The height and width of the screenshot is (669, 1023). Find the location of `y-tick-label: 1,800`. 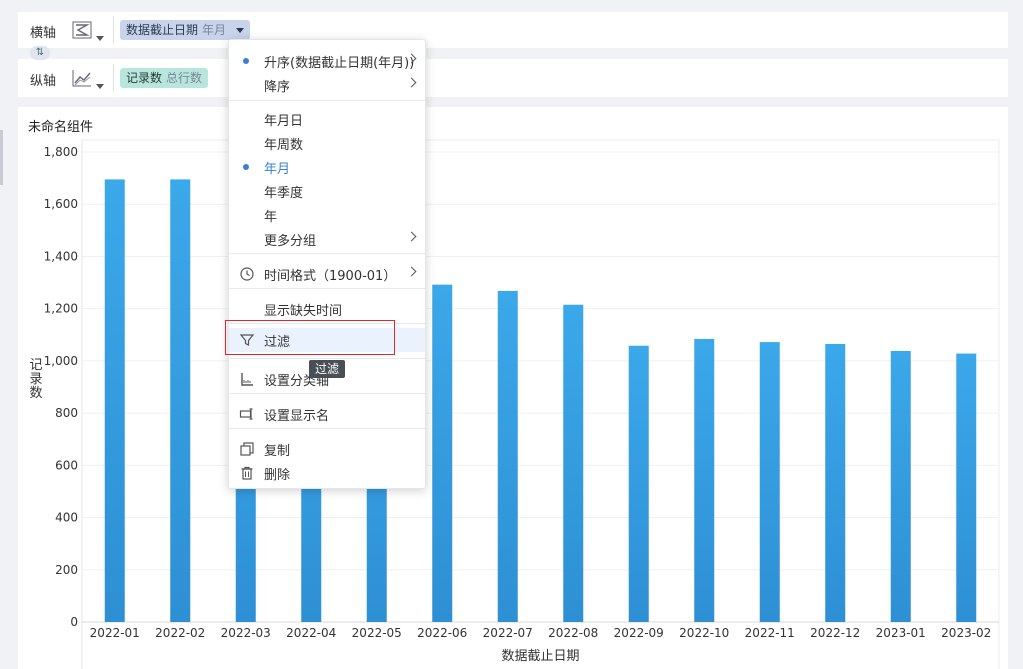

y-tick-label: 1,800 is located at coordinates (61, 152).